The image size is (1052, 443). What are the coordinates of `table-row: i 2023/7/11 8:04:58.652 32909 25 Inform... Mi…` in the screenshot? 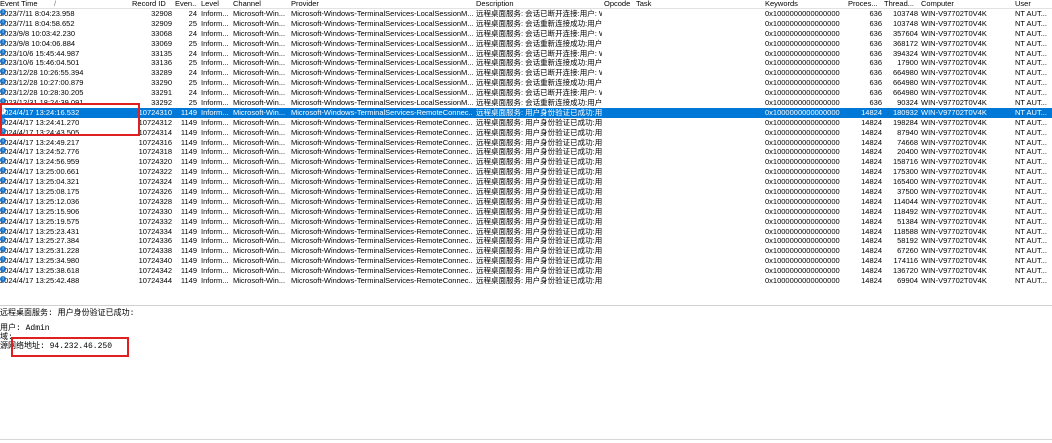 It's located at (526, 23).